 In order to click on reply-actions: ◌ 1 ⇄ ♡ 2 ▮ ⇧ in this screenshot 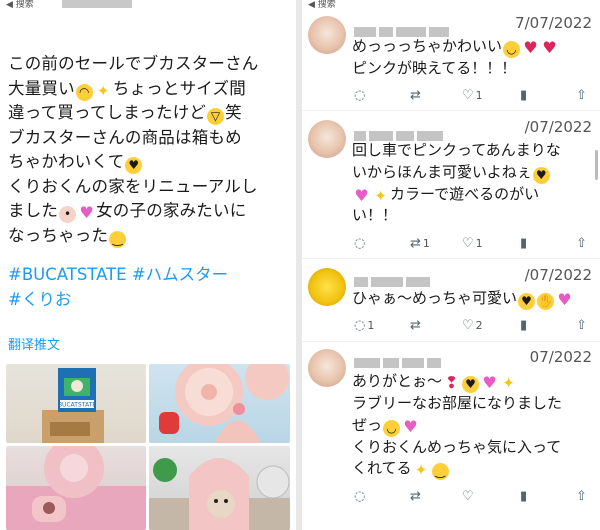, I will do `click(472, 326)`.